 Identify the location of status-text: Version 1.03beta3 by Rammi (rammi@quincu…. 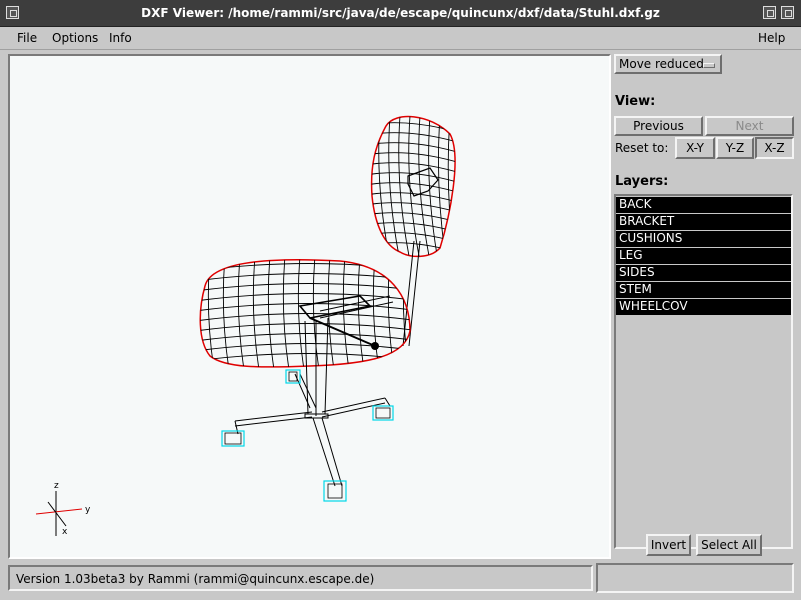
(300, 578).